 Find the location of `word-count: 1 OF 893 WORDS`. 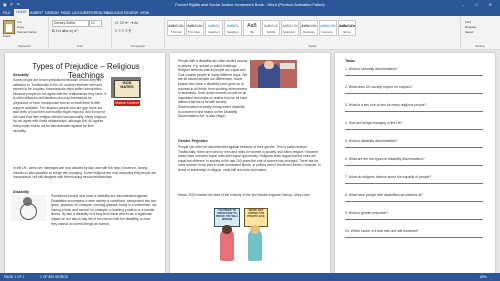

word-count: 1 OF 893 WORDS is located at coordinates (54, 277).